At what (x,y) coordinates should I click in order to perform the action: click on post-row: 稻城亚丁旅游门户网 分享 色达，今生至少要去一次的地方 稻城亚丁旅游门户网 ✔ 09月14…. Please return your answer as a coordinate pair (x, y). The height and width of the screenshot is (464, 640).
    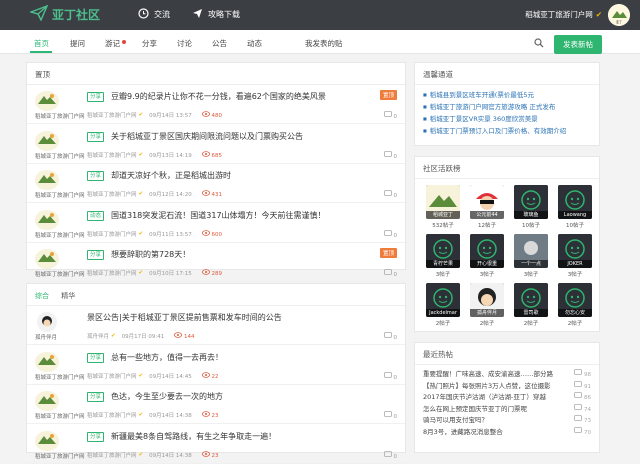
    Looking at the image, I should click on (216, 405).